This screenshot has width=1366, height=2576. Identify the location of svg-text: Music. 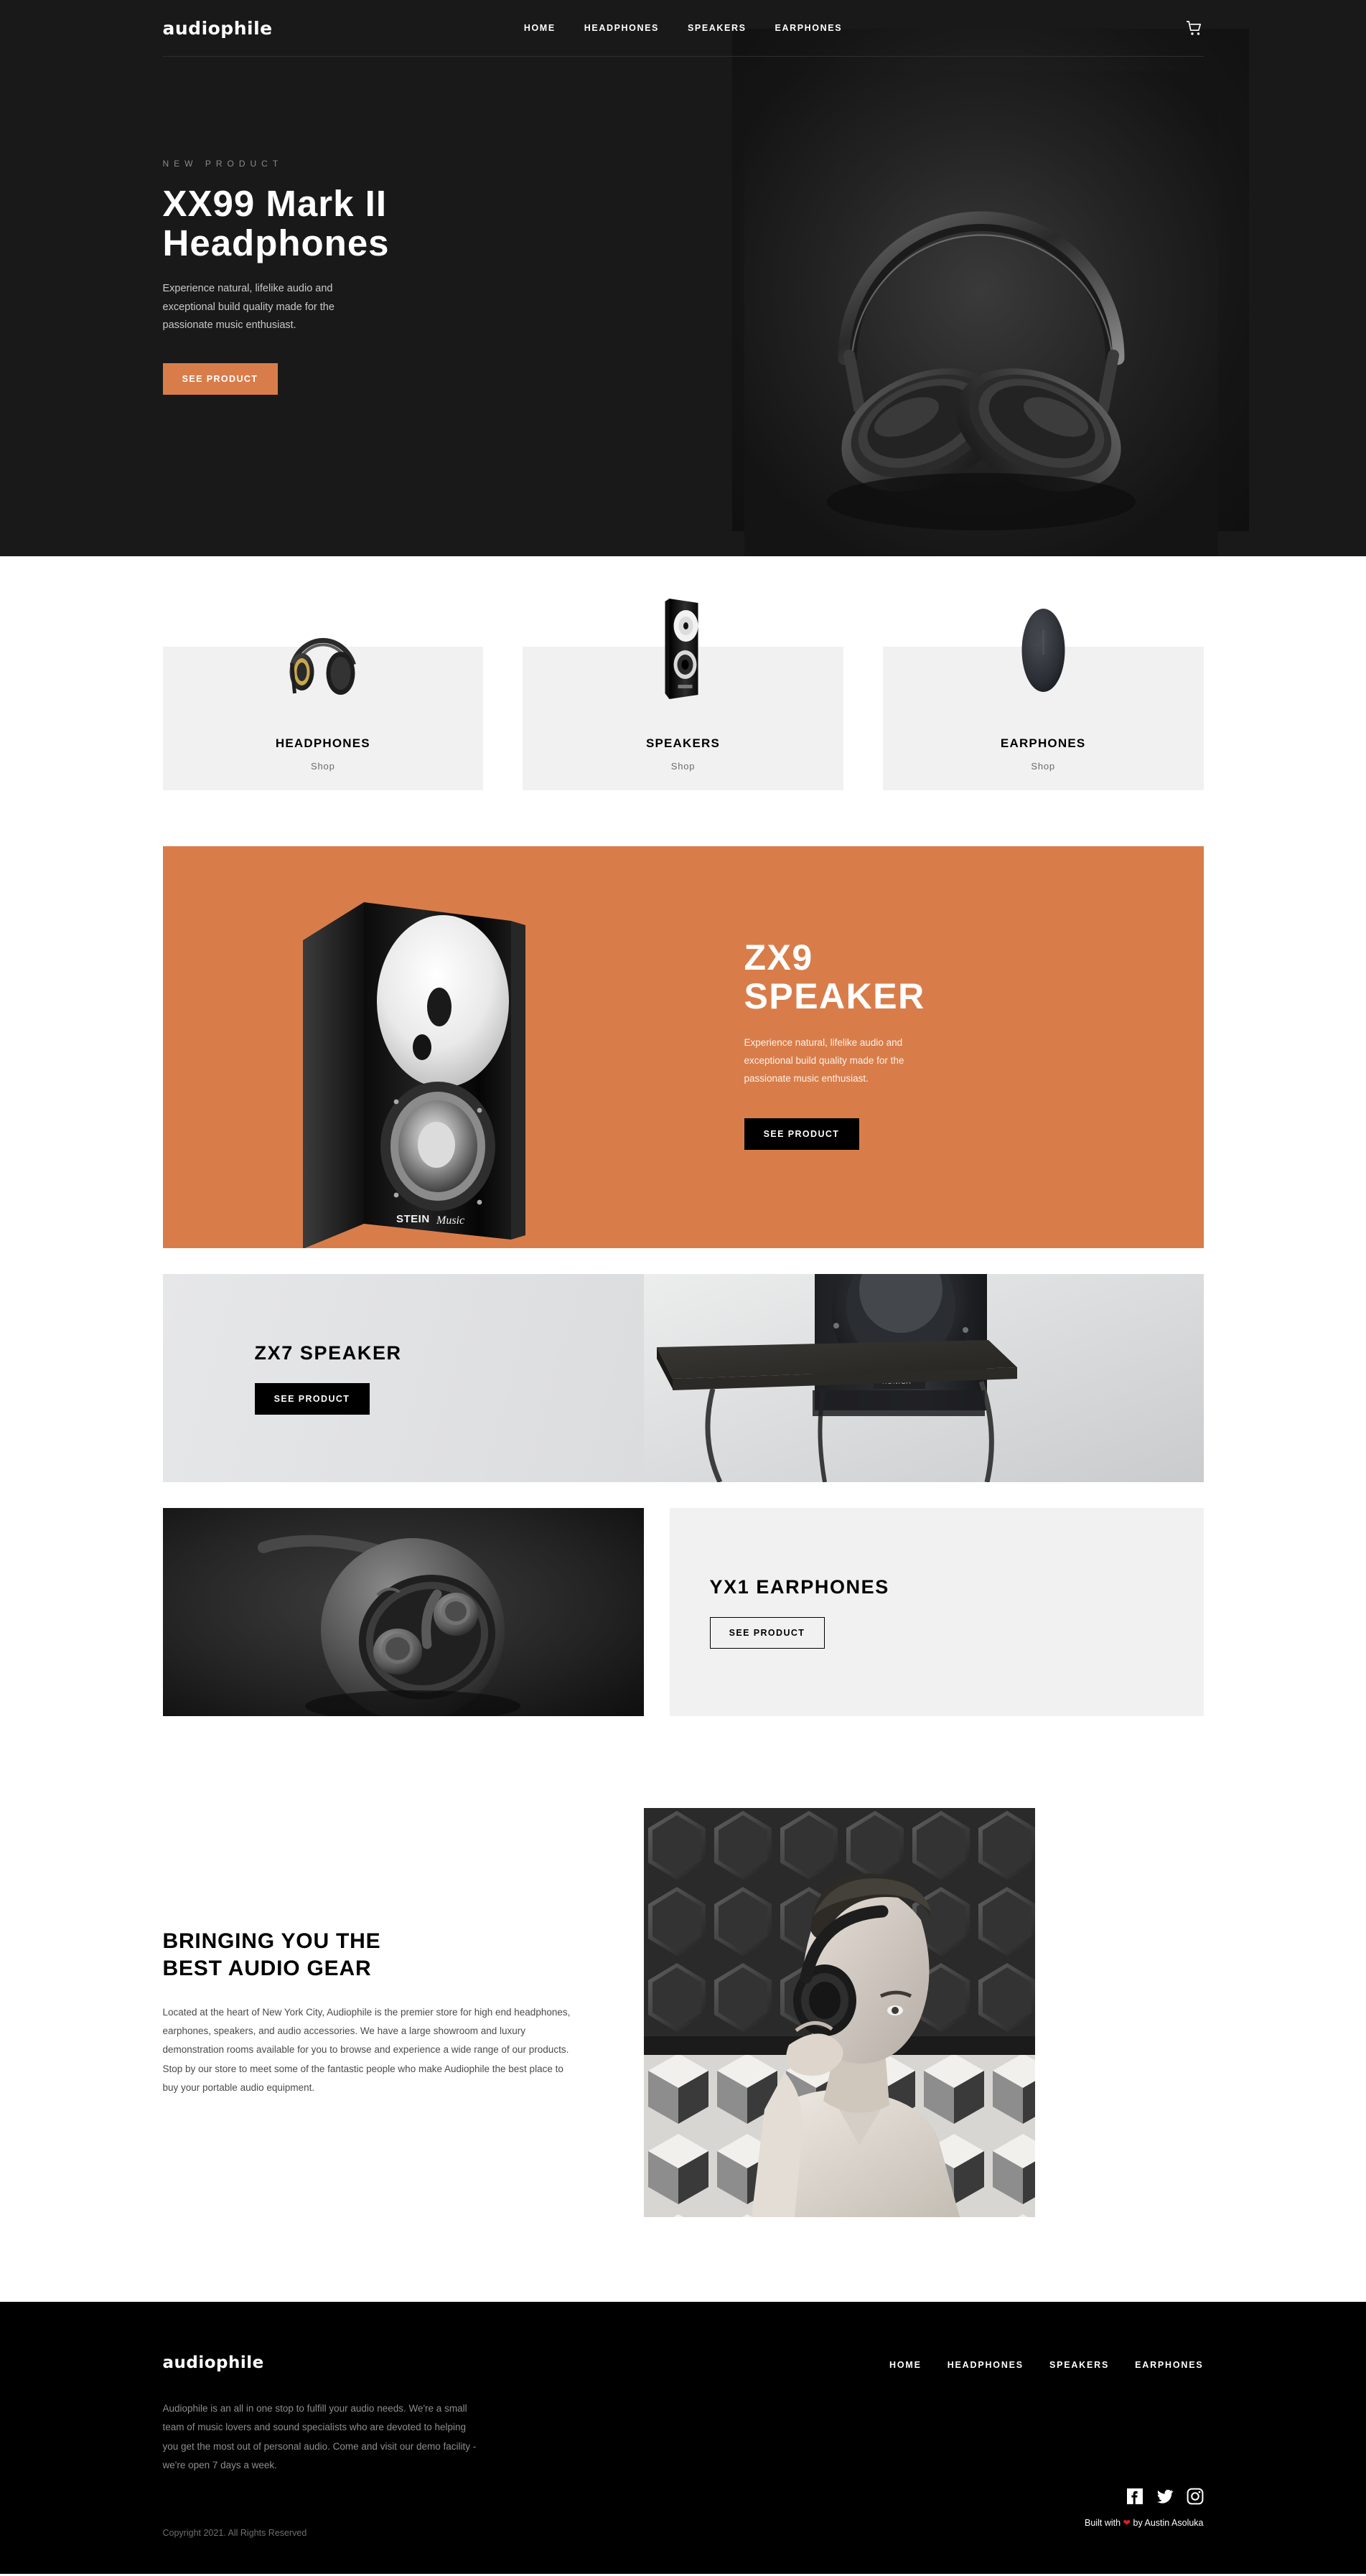
(450, 1221).